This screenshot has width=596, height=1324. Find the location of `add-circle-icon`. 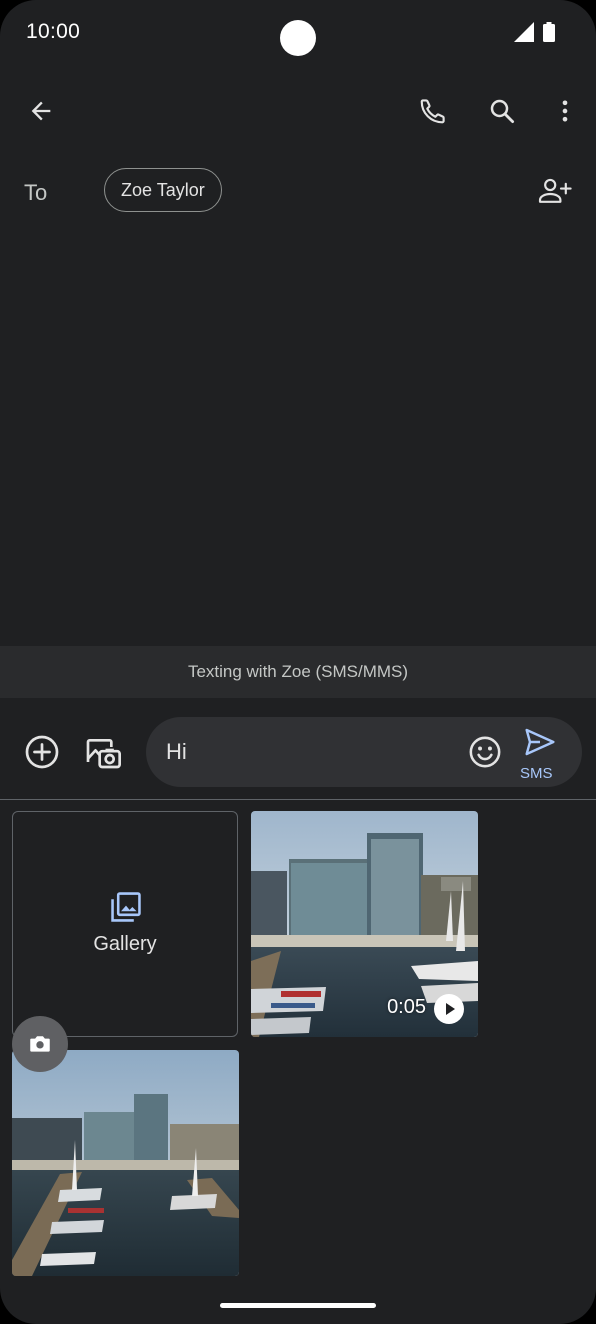

add-circle-icon is located at coordinates (42, 752).